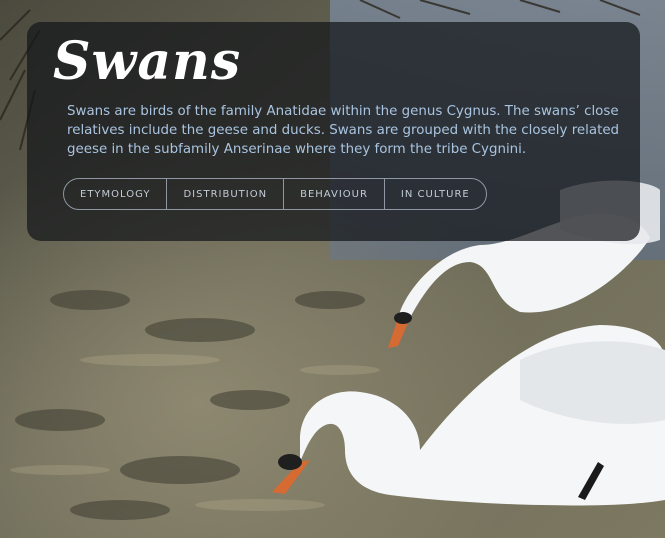 Image resolution: width=665 pixels, height=538 pixels. What do you see at coordinates (224, 194) in the screenshot?
I see `tab-distribution: DISTRIBUTION` at bounding box center [224, 194].